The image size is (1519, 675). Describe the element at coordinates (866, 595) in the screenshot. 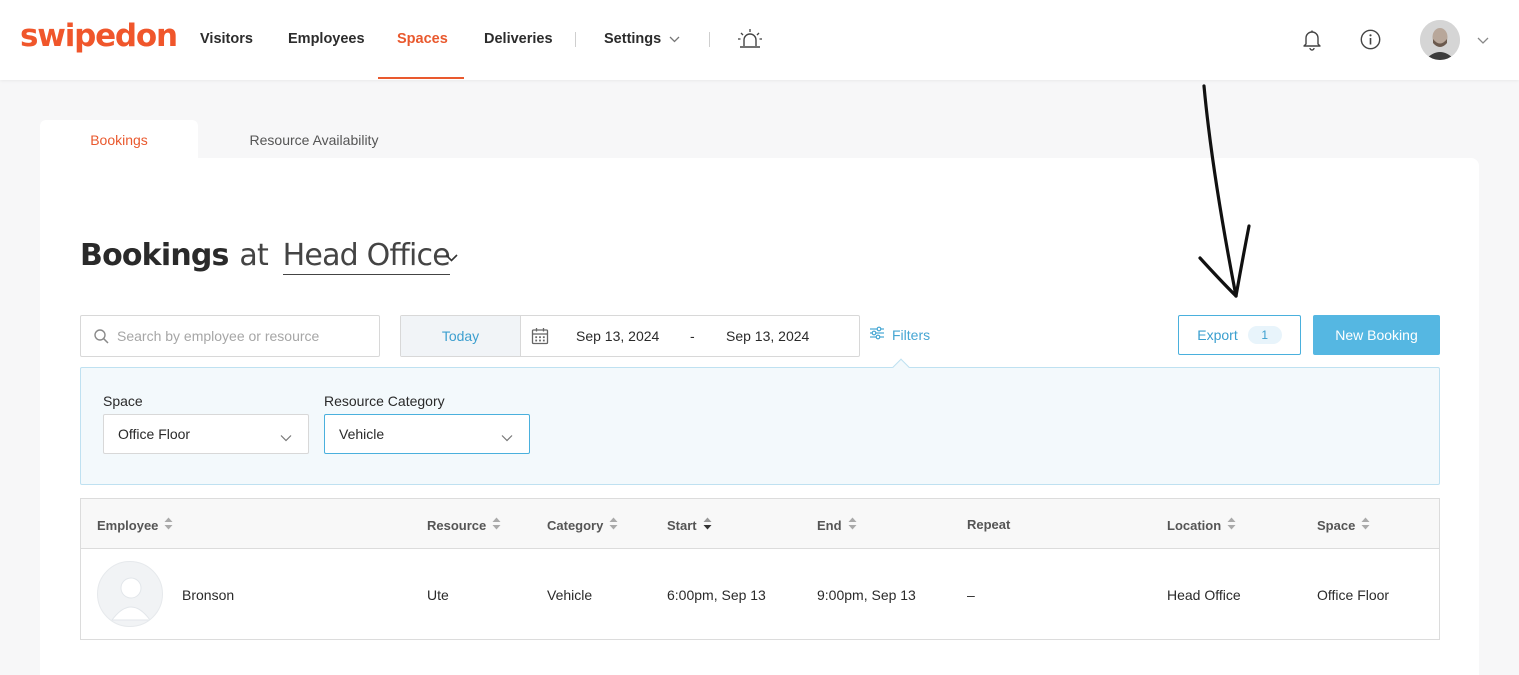

I see `cell-end: 9:00pm, Sep 13` at that location.